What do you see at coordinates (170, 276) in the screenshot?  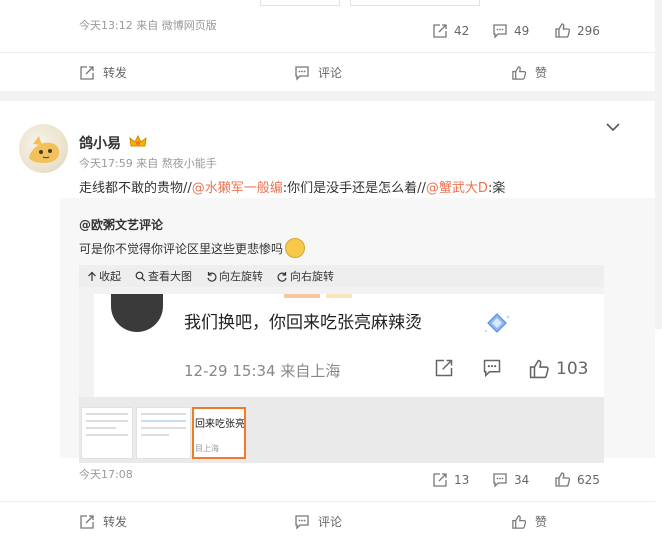 I see `view-large-label: 查看大图` at bounding box center [170, 276].